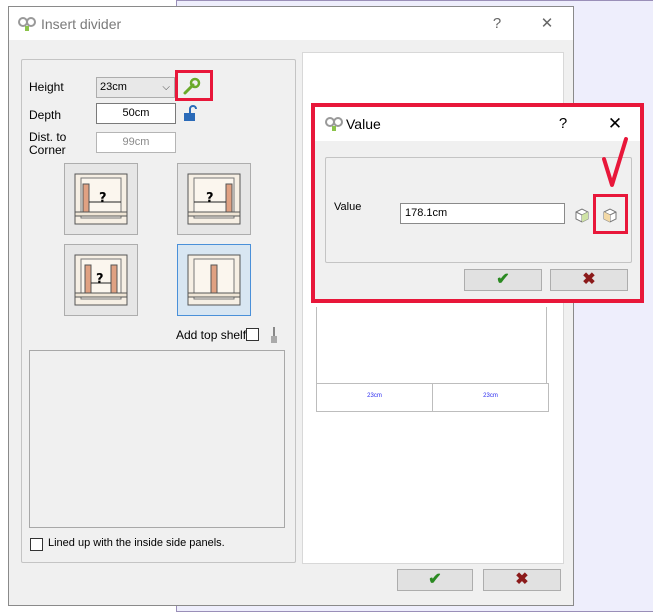 The image size is (653, 614). What do you see at coordinates (194, 85) in the screenshot?
I see `highlight-box-wrench` at bounding box center [194, 85].